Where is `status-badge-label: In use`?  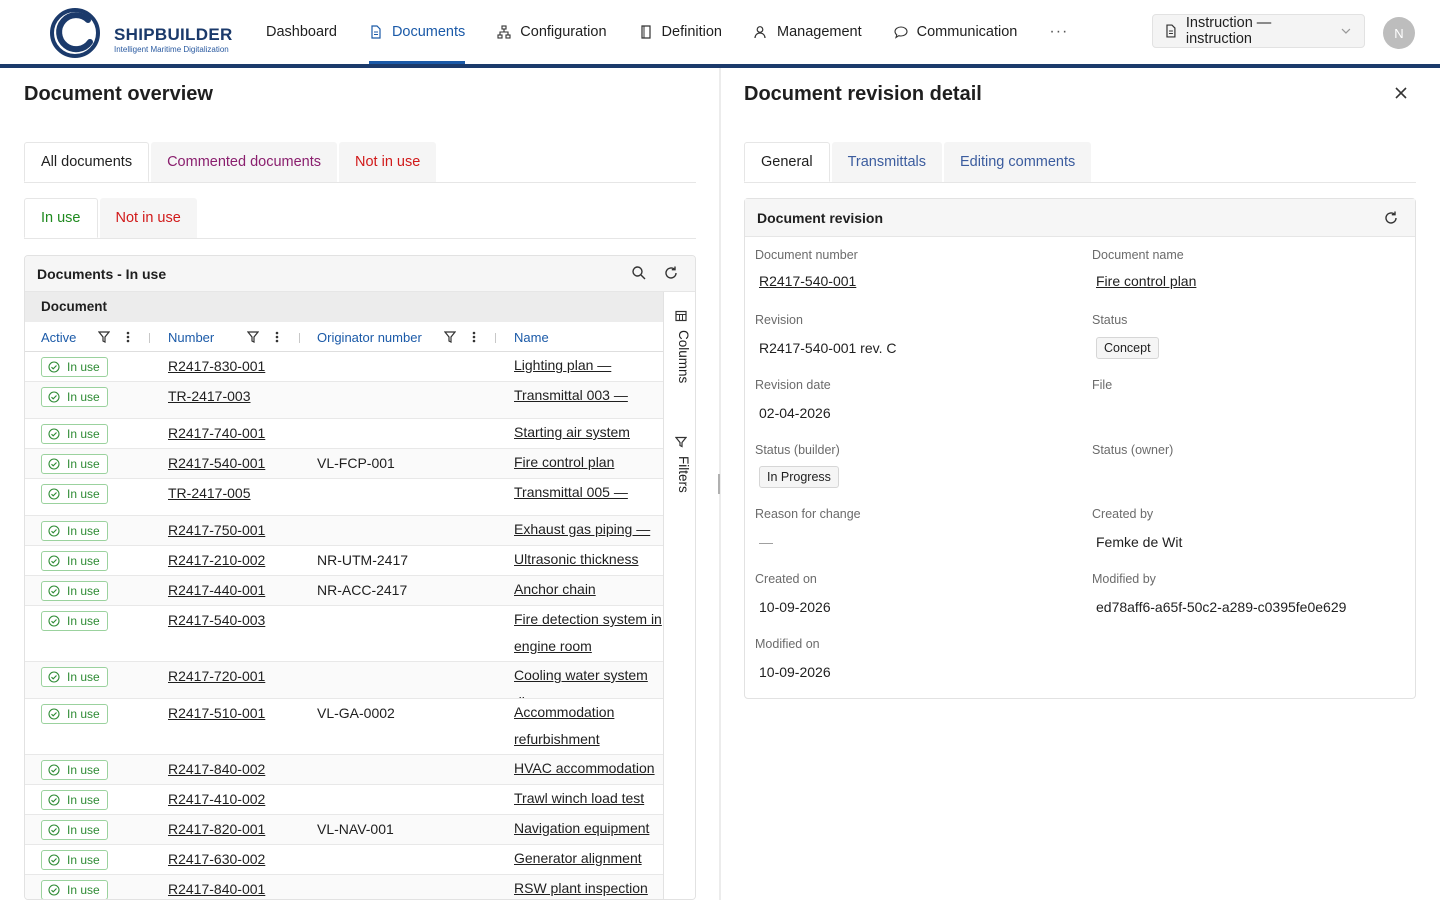 status-badge-label: In use is located at coordinates (83, 890).